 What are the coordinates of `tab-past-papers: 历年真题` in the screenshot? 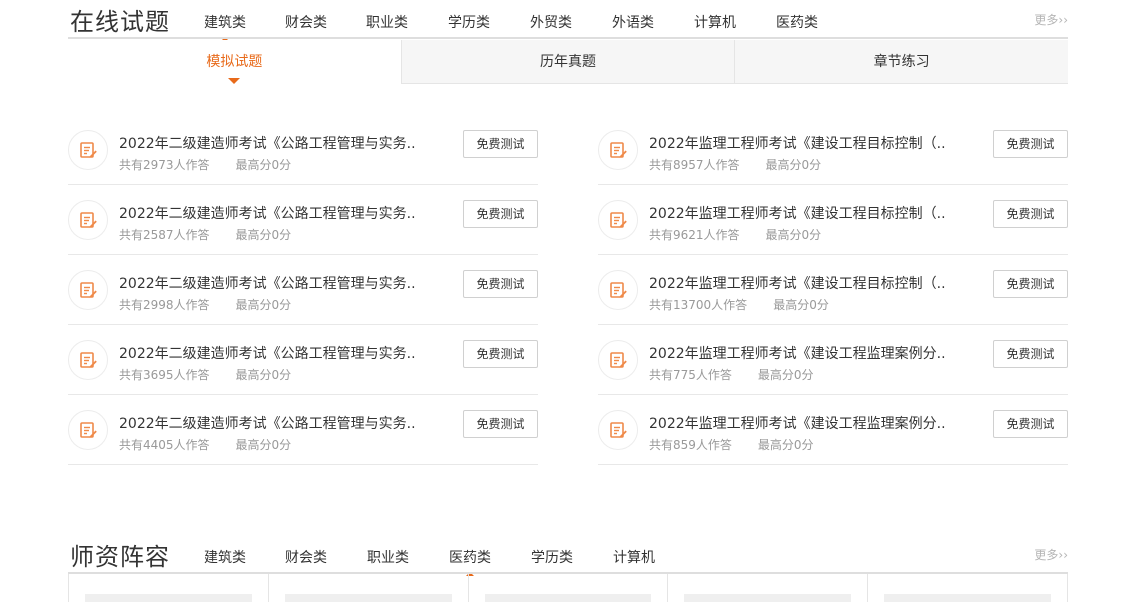 It's located at (567, 62).